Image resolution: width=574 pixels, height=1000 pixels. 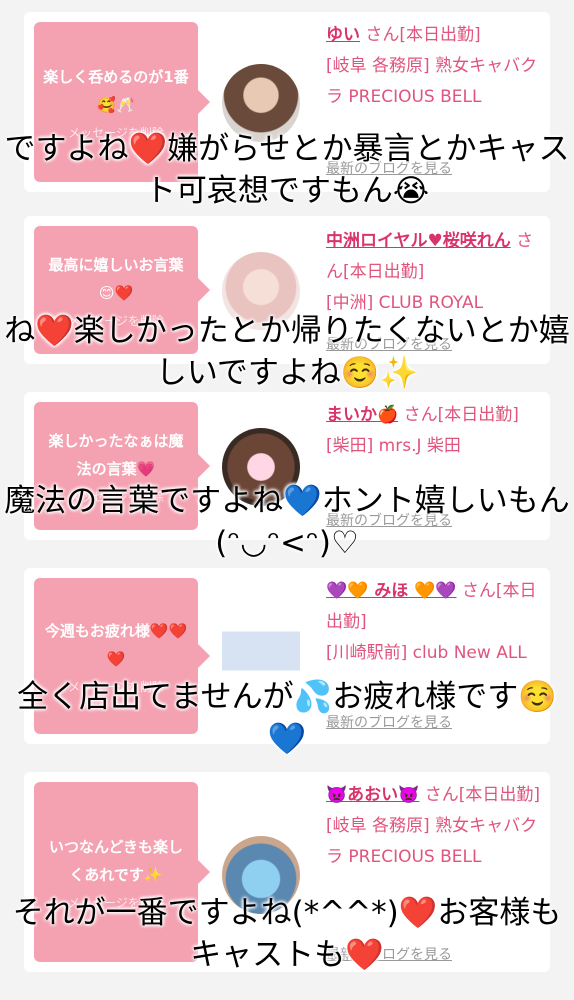 I want to click on cast-name-link: 中洲ロイヤル♥桜咲れん, so click(x=418, y=241).